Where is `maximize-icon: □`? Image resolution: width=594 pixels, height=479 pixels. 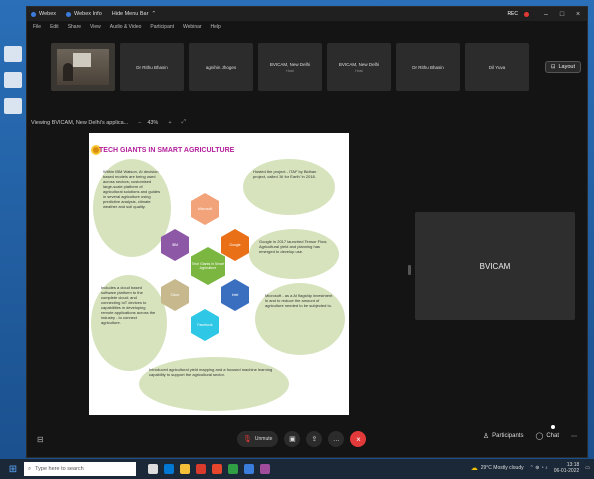
maximize-icon: □ is located at coordinates (562, 14).